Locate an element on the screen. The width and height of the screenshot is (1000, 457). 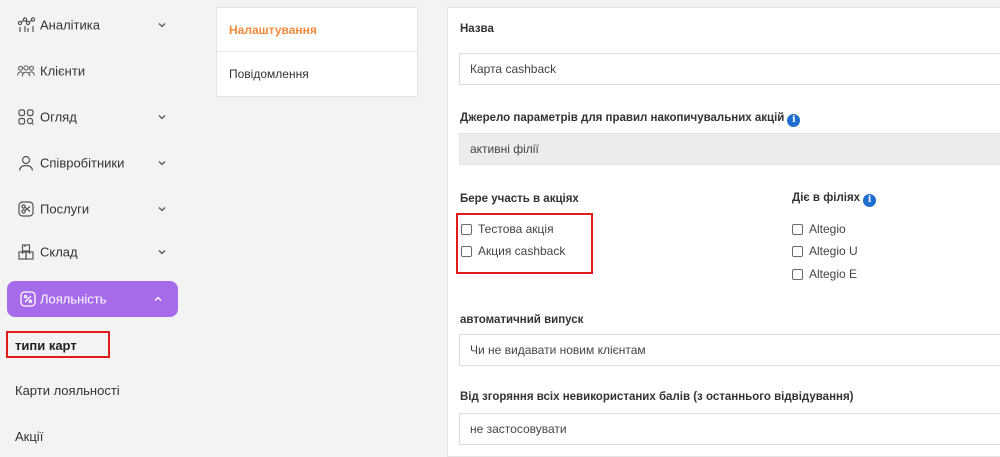
settings-tabs-panel: Налаштування Повідомлення is located at coordinates (317, 52).